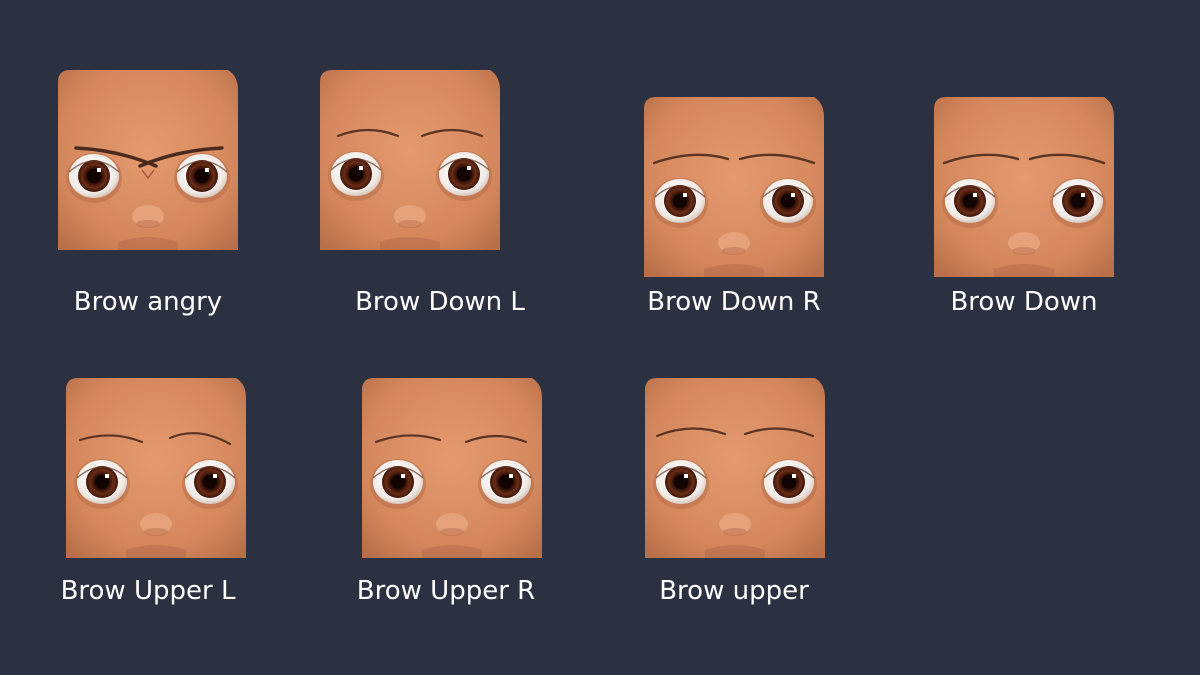 The image size is (1200, 675). I want to click on expression-card-brow-down-l, so click(410, 160).